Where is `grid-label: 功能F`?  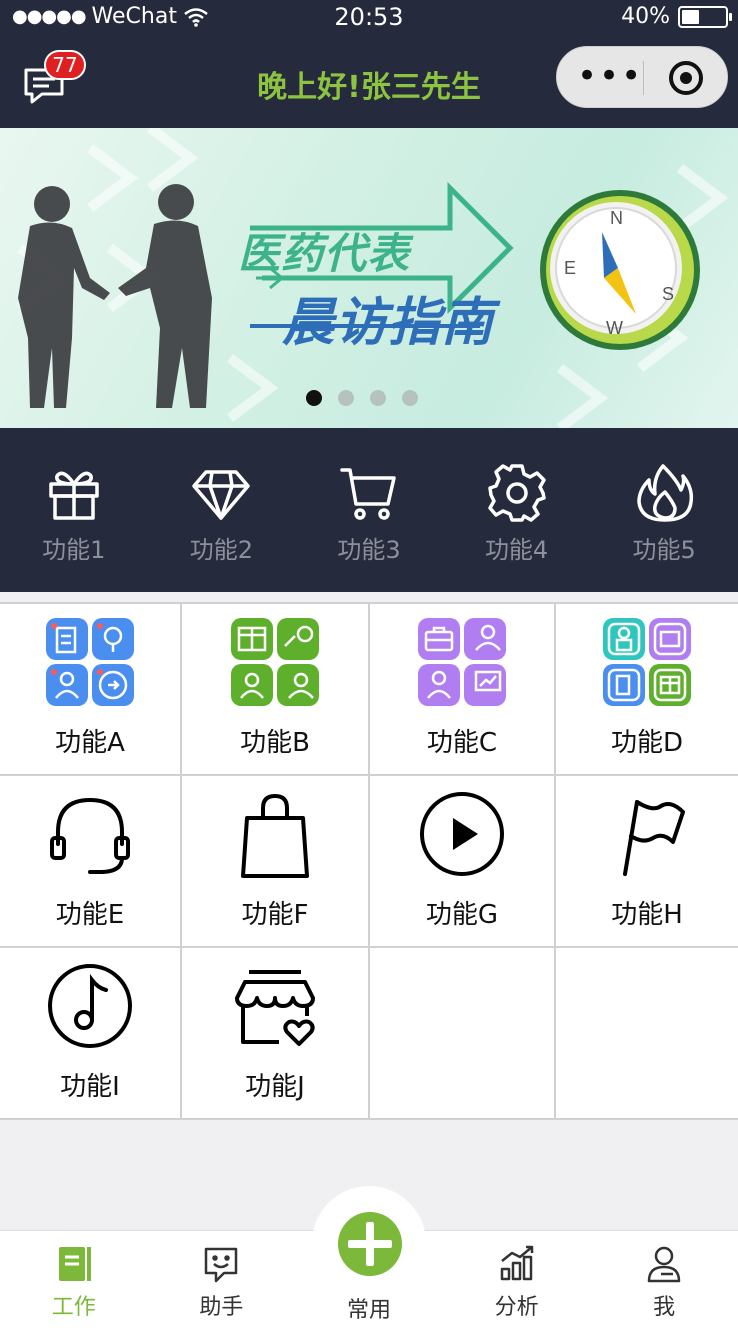 grid-label: 功能F is located at coordinates (275, 915).